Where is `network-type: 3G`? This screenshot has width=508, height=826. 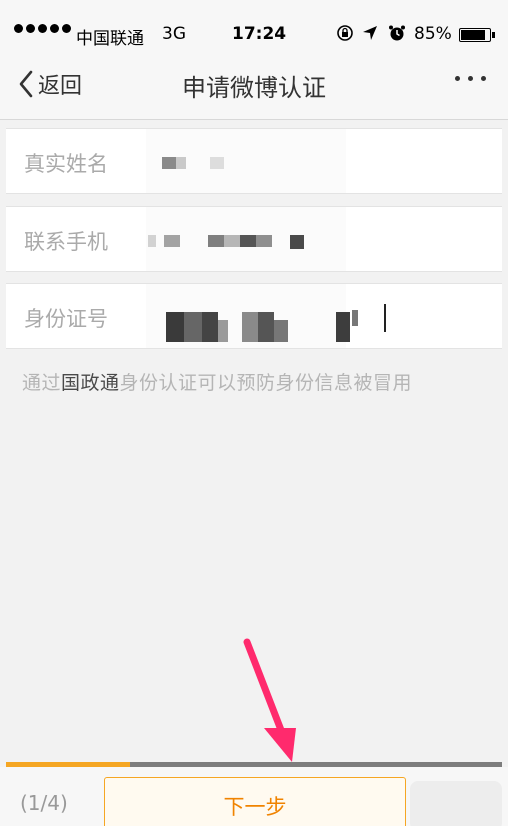 network-type: 3G is located at coordinates (174, 34).